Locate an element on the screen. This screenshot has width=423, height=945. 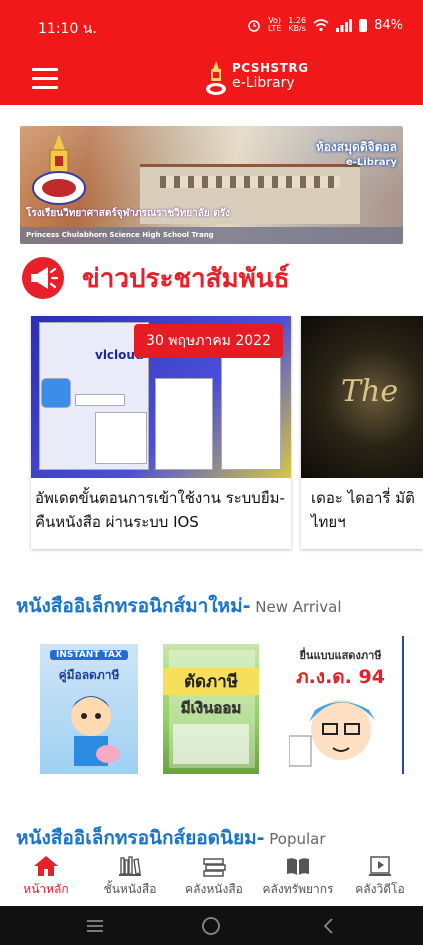
app-bar: PCSHSTRG e-Library is located at coordinates (211, 80).